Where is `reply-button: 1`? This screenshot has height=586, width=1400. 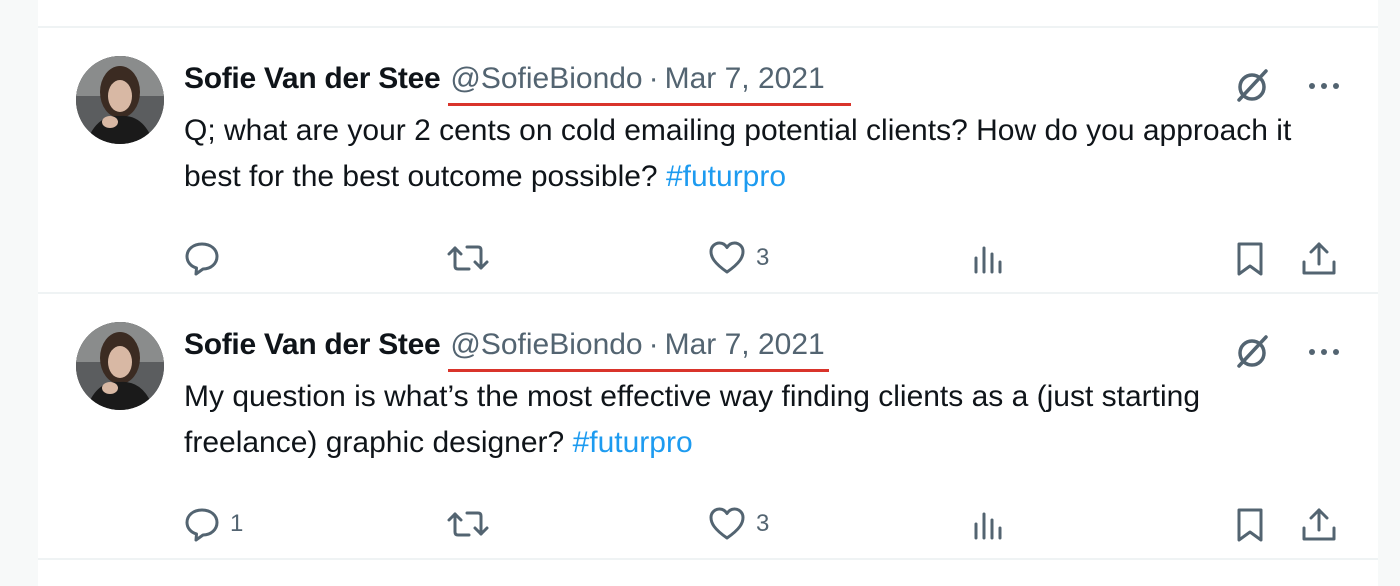 reply-button: 1 is located at coordinates (213, 524).